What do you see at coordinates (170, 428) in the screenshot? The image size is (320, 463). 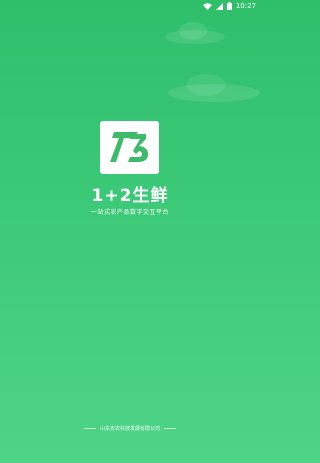 I see `footer-divider-right` at bounding box center [170, 428].